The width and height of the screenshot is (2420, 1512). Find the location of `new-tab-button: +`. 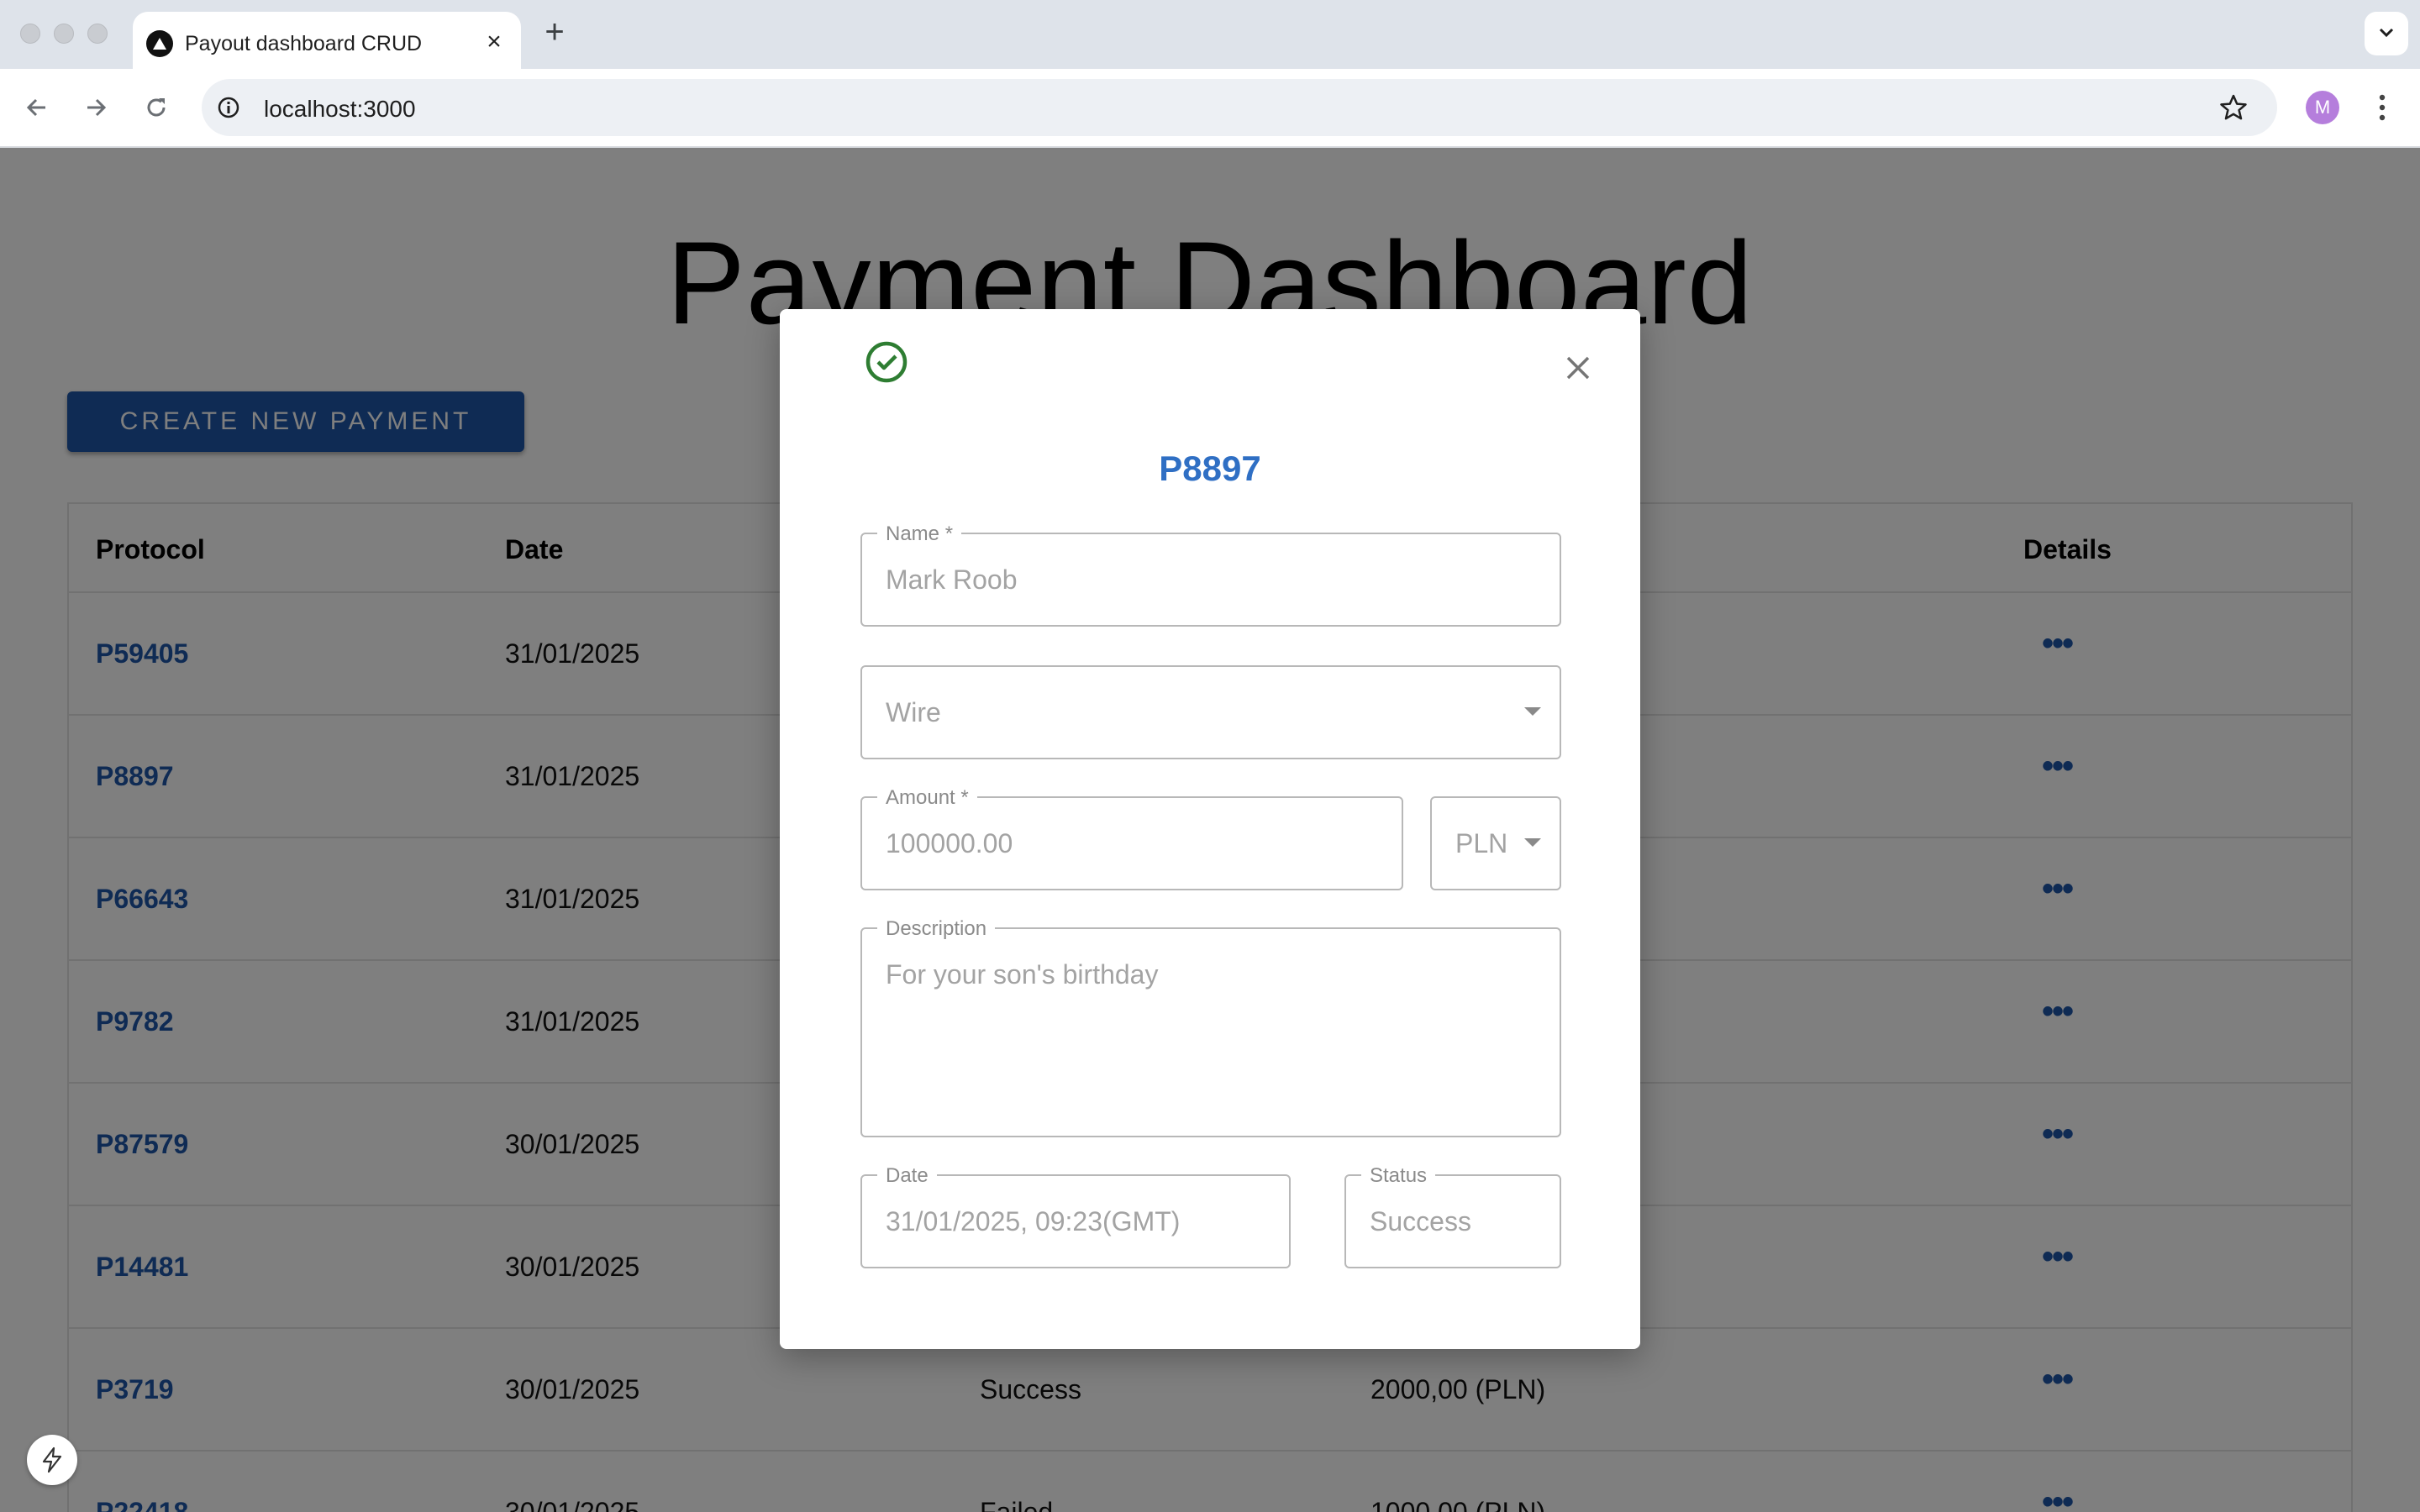

new-tab-button: + is located at coordinates (554, 32).